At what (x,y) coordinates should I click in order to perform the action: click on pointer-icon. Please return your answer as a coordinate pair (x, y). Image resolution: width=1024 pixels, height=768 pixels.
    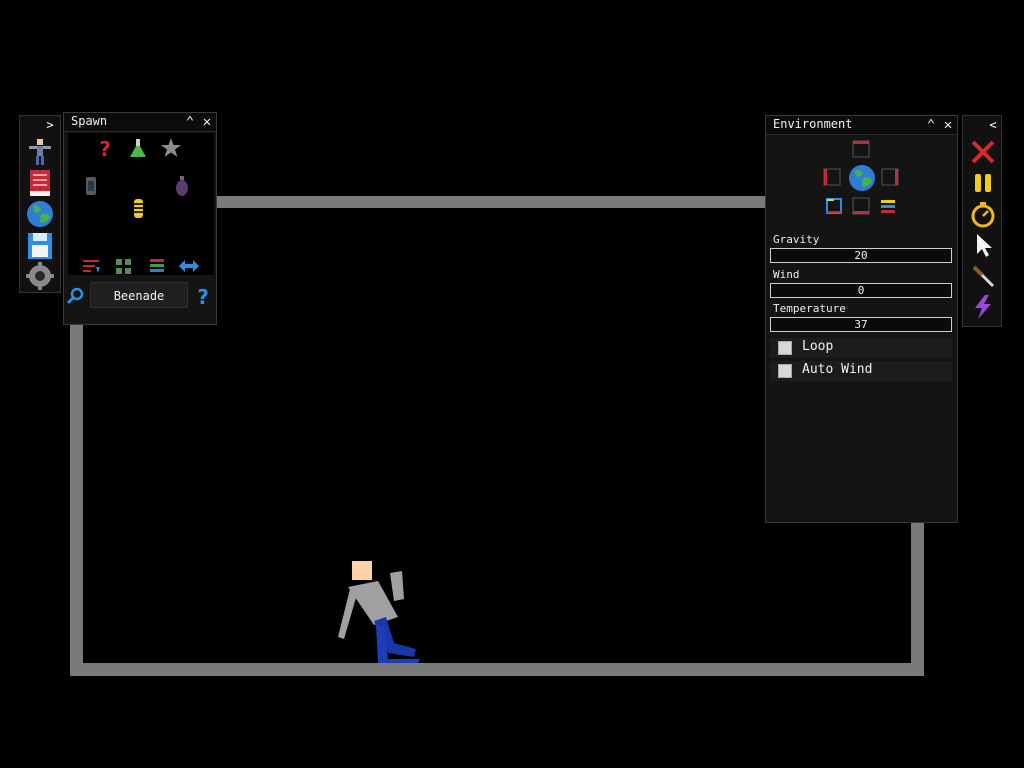
    Looking at the image, I should click on (983, 245).